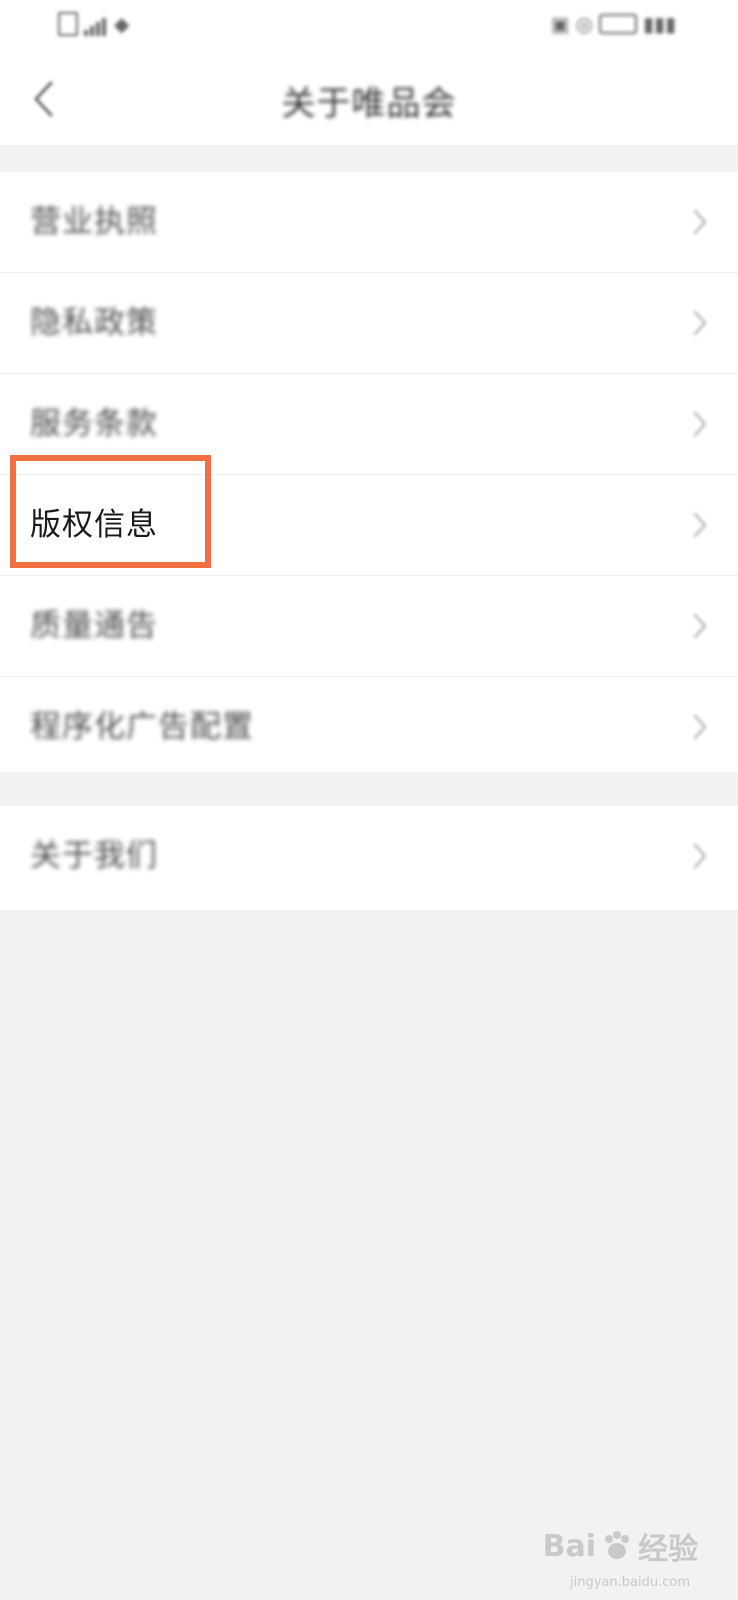  Describe the element at coordinates (668, 1549) in the screenshot. I see `watermark-suffix: 经验` at that location.